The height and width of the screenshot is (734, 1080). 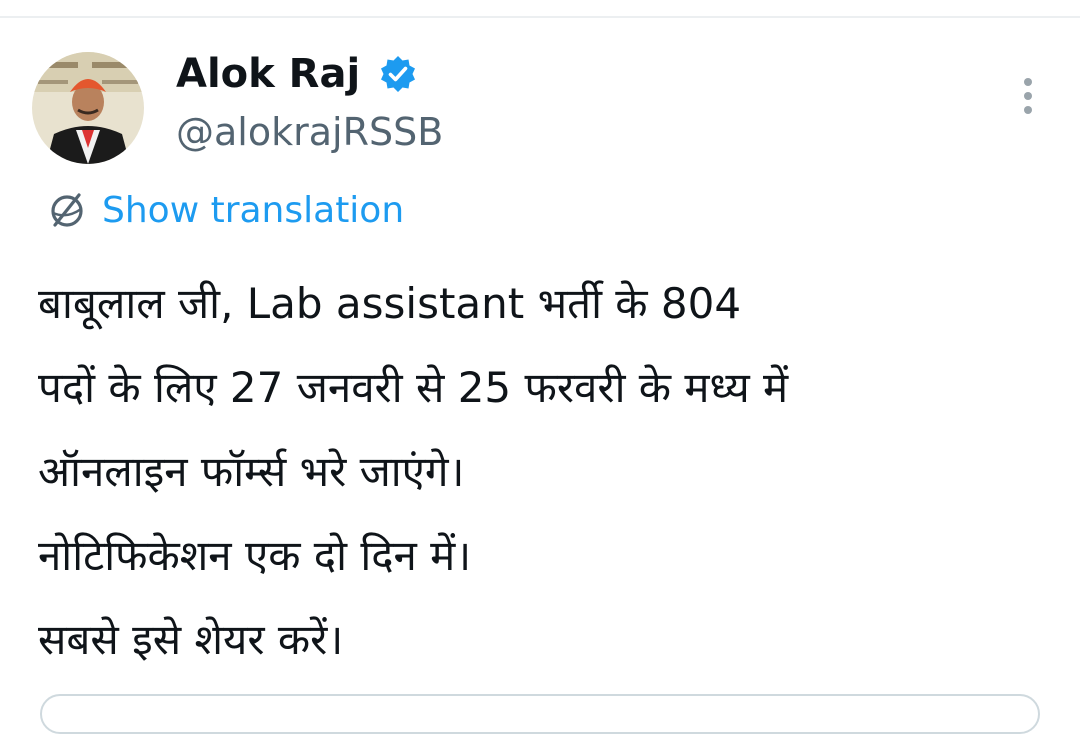 I want to click on show-translation-link: Show translation, so click(x=224, y=210).